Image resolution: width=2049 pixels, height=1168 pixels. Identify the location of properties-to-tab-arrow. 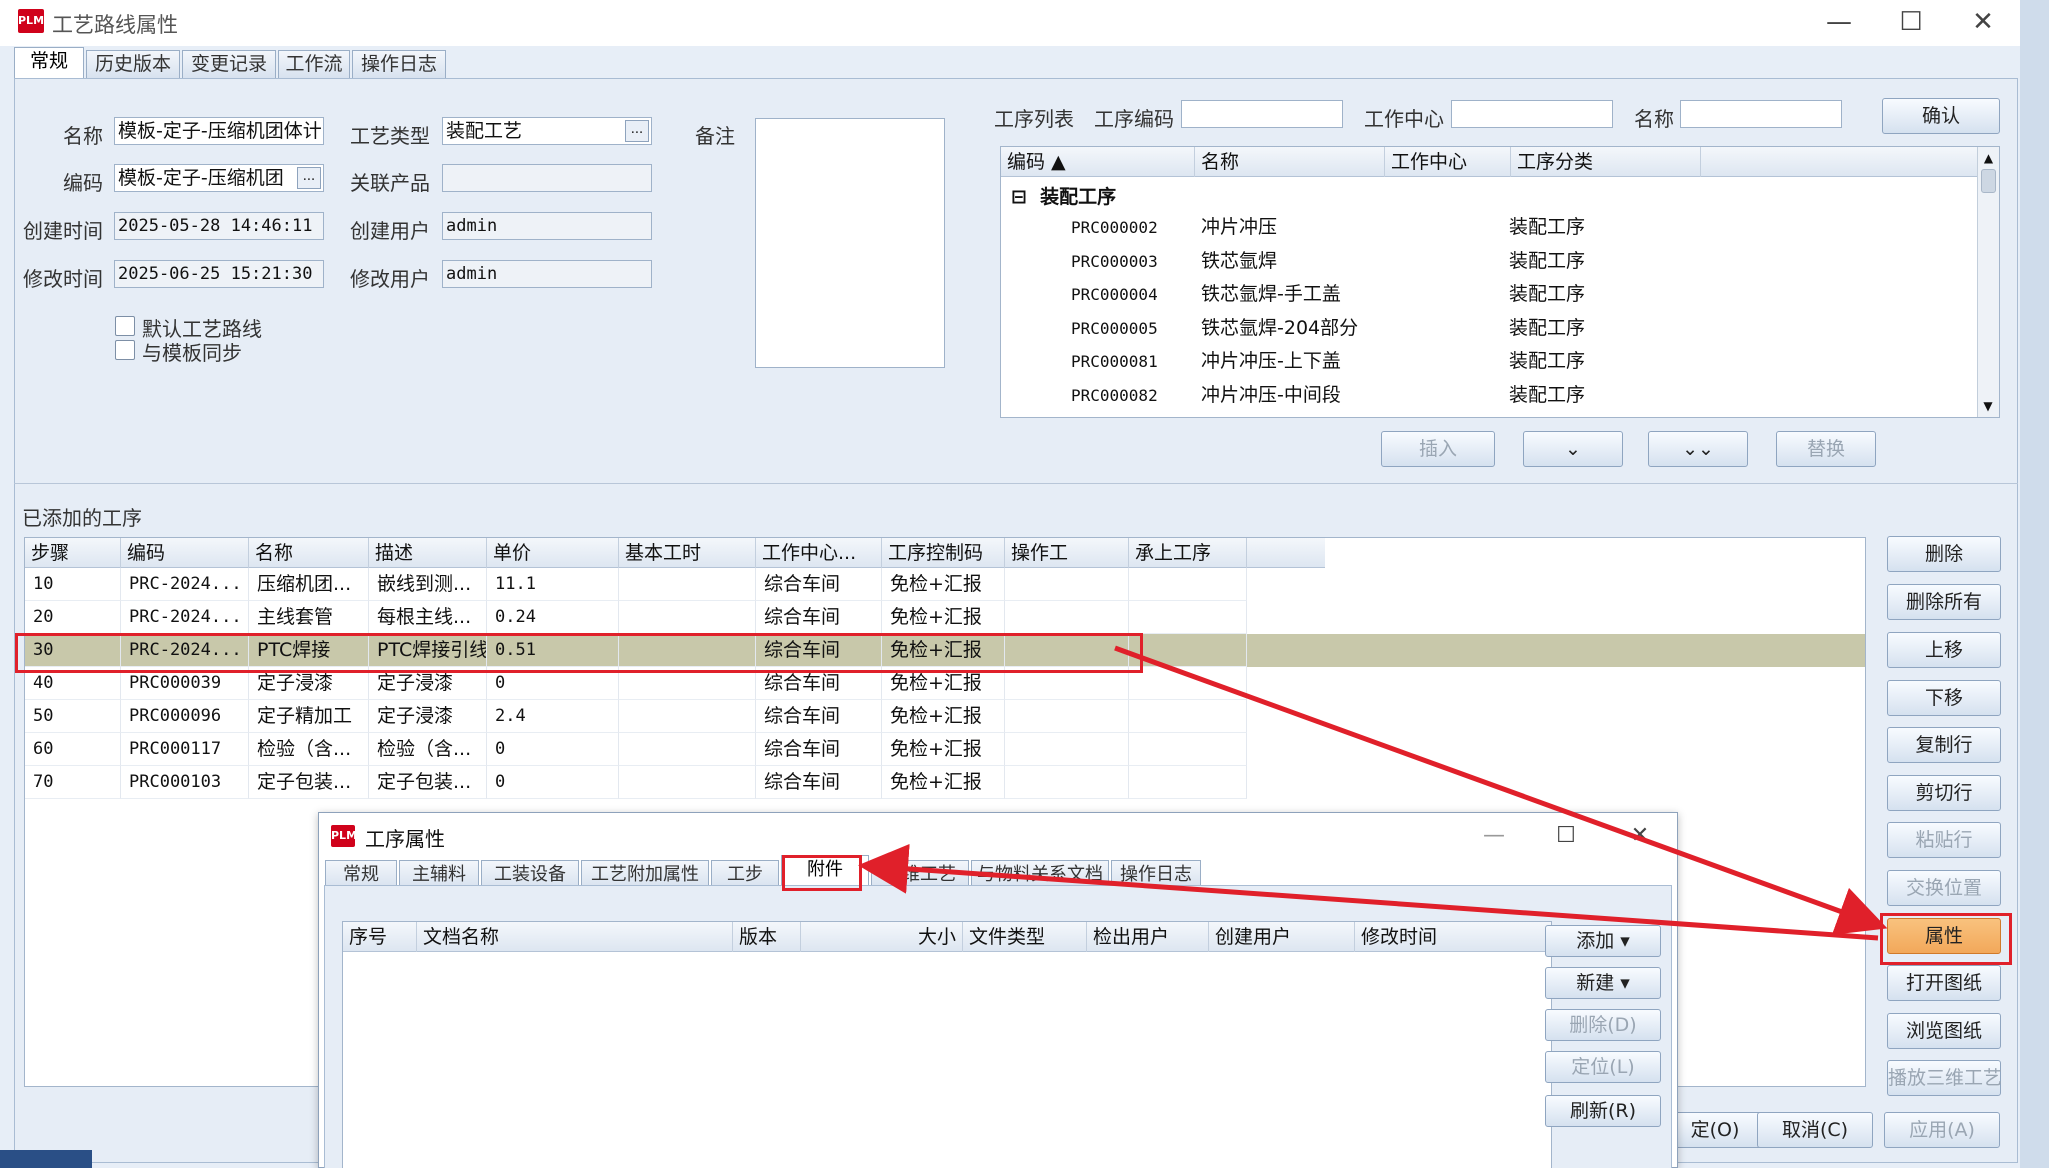
(1368, 892).